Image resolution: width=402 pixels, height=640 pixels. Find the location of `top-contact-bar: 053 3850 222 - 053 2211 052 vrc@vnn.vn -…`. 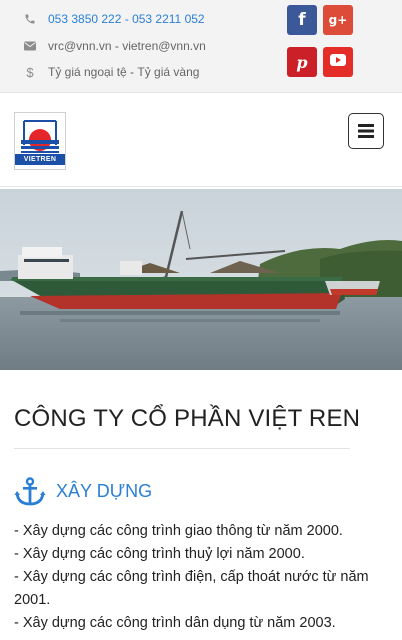

top-contact-bar: 053 3850 222 - 053 2211 052 vrc@vnn.vn -… is located at coordinates (201, 46).